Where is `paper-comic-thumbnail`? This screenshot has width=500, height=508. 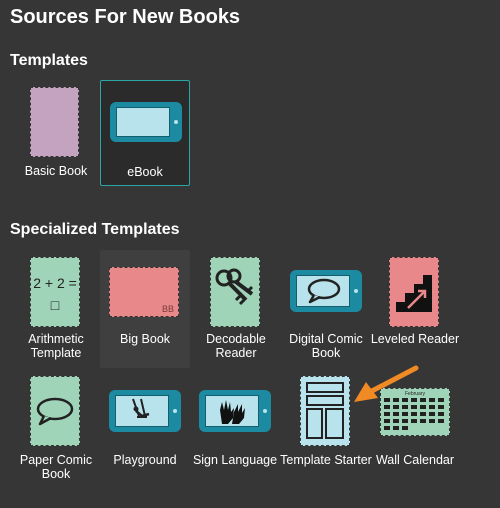 paper-comic-thumbnail is located at coordinates (55, 411).